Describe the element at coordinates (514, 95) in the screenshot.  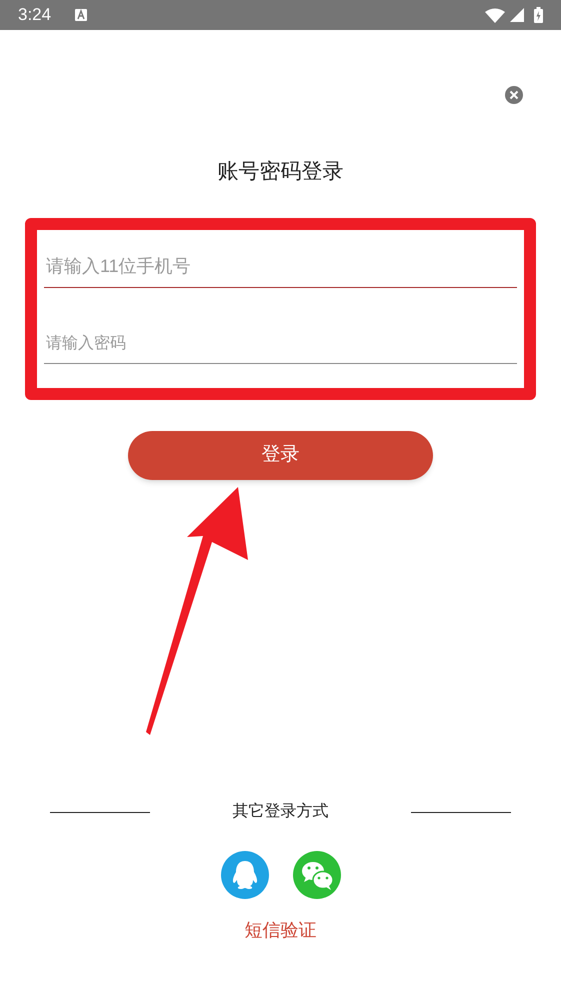
I see `close-icon` at that location.